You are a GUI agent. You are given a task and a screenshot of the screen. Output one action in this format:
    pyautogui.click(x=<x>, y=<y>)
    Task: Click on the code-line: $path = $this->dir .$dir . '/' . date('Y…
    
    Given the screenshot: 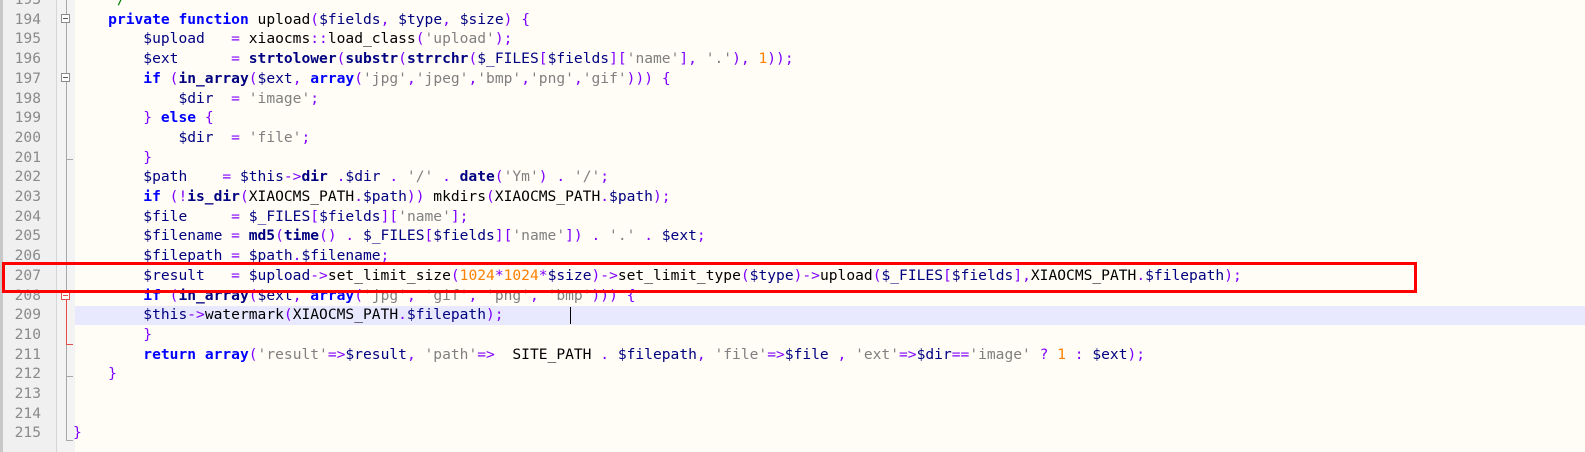 What is the action you would take?
    pyautogui.click(x=341, y=177)
    